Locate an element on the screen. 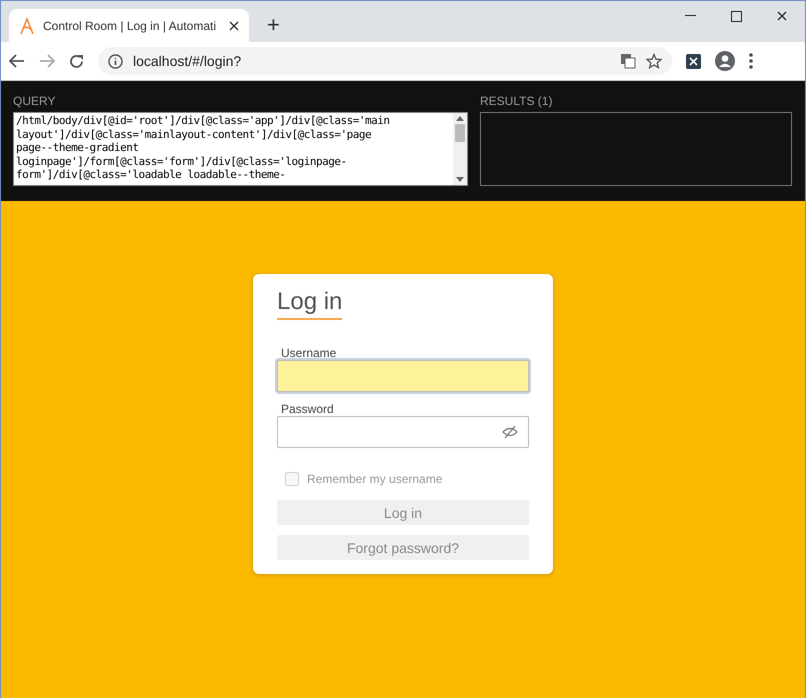 The height and width of the screenshot is (698, 806). password-label: Password is located at coordinates (308, 409).